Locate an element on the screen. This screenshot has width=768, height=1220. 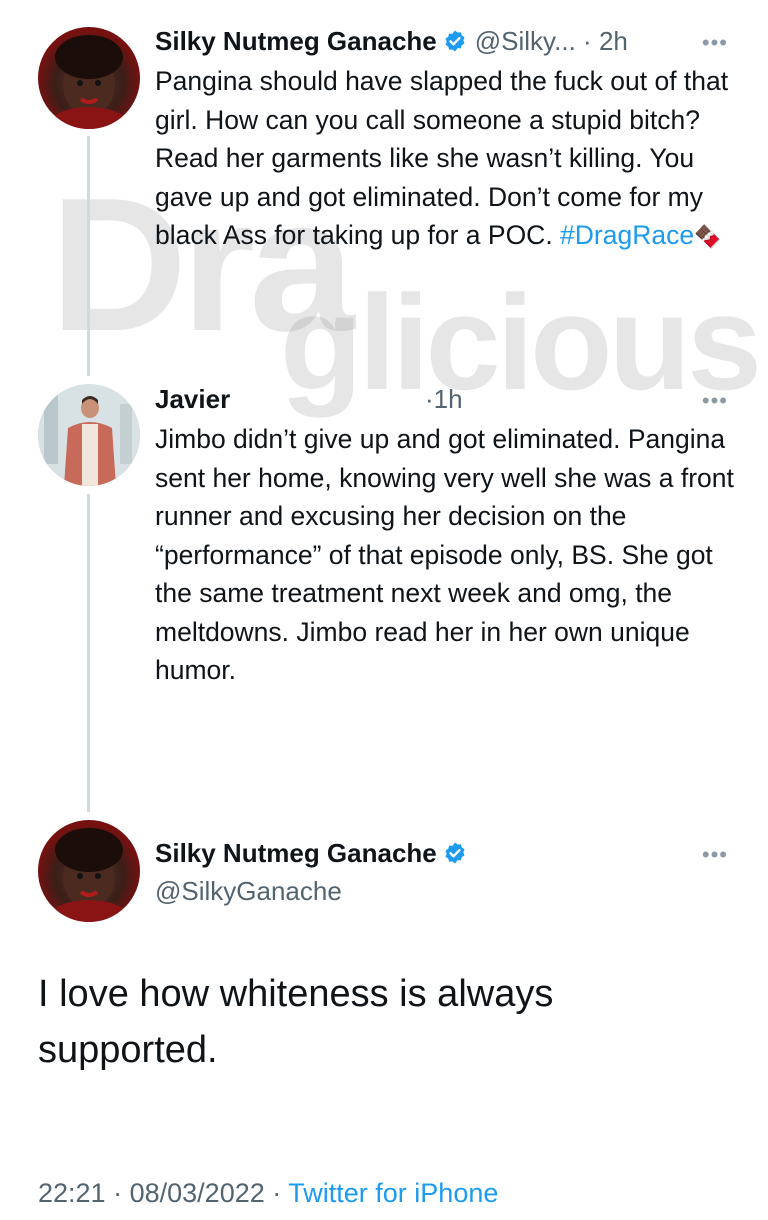
main-tweet-header: Silky Nutmeg Ganache is located at coordinates (315, 853).